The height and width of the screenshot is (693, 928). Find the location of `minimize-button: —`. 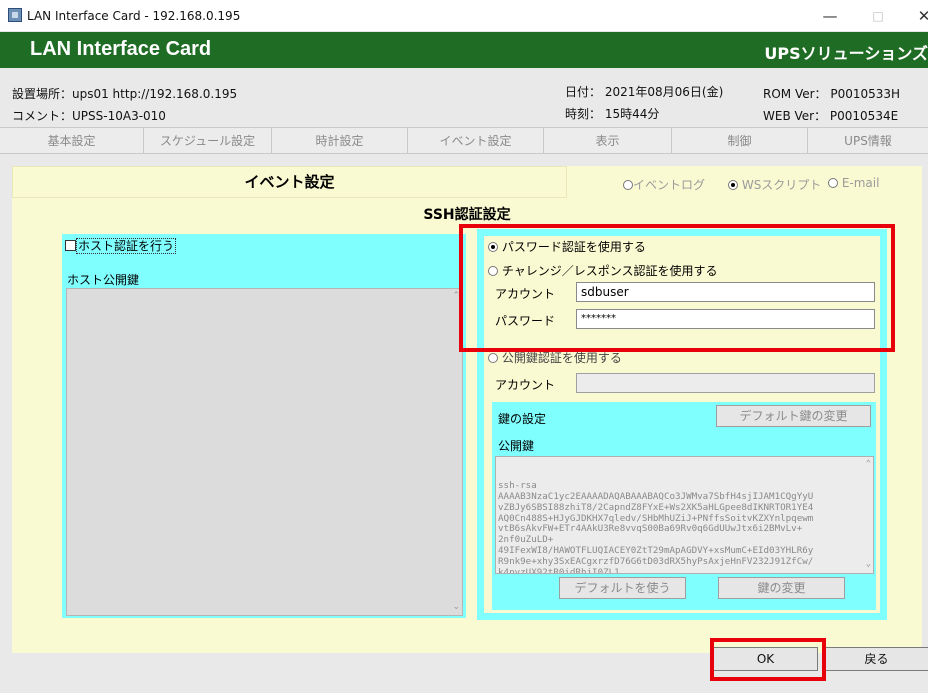

minimize-button: — is located at coordinates (830, 16).